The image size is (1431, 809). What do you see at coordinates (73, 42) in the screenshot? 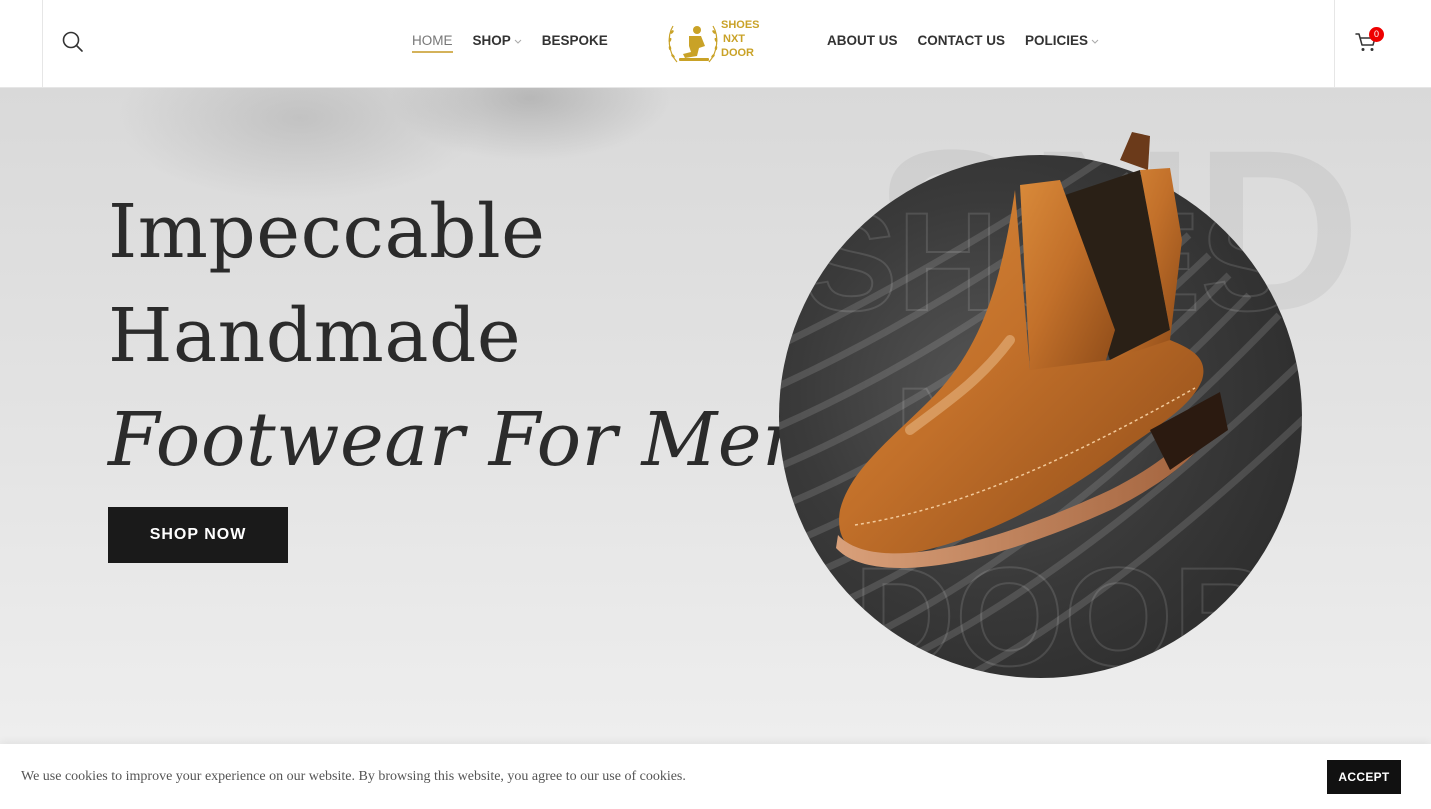
I see `search-icon` at bounding box center [73, 42].